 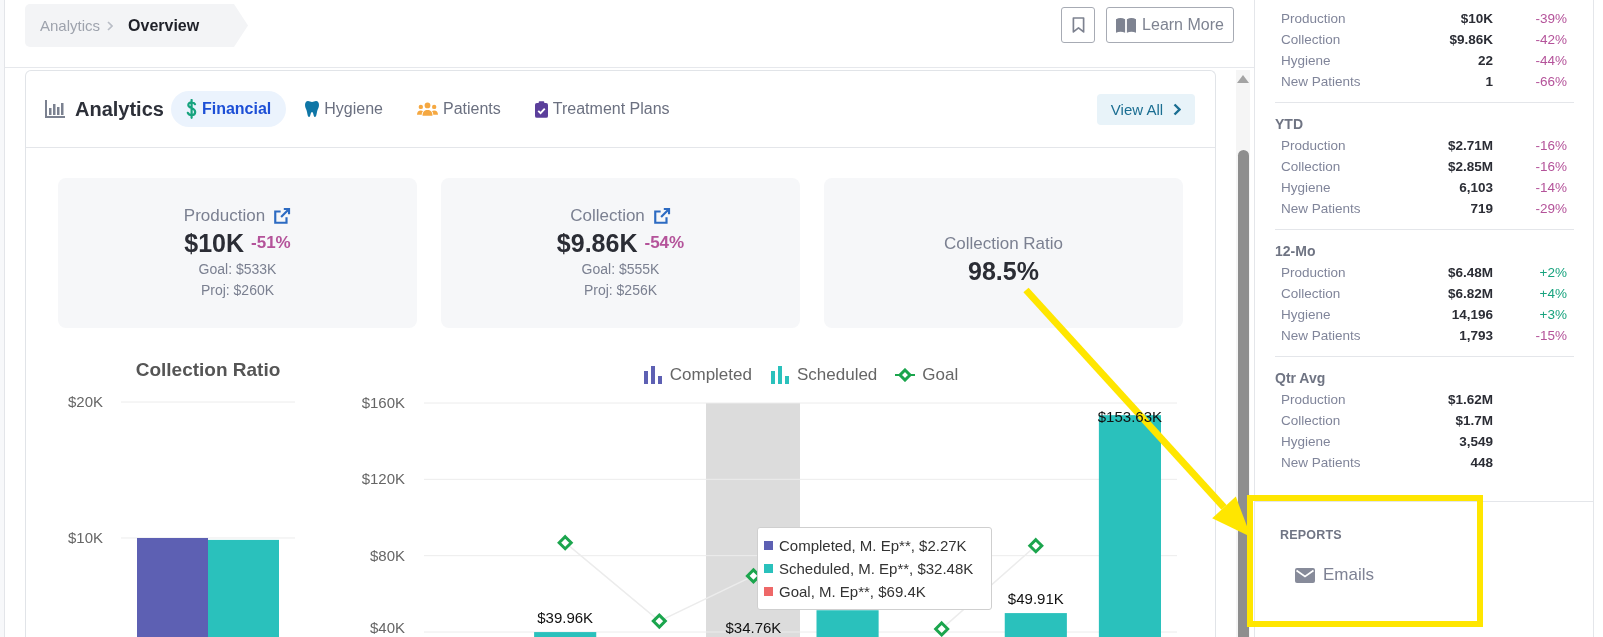 I want to click on dollar-icon, so click(x=191, y=109).